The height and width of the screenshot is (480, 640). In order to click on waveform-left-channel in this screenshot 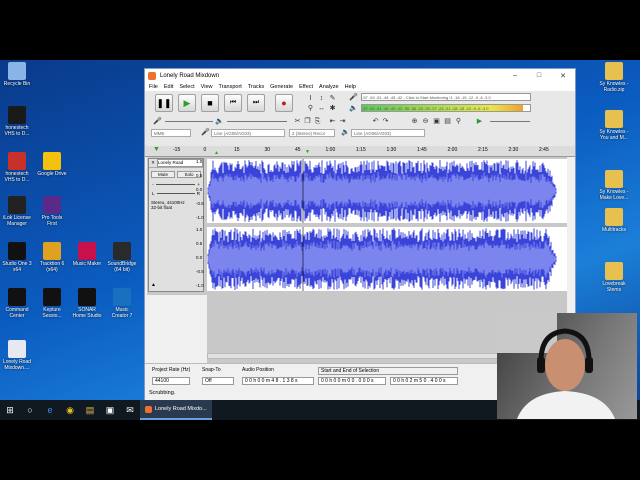, I will do `click(387, 191)`.